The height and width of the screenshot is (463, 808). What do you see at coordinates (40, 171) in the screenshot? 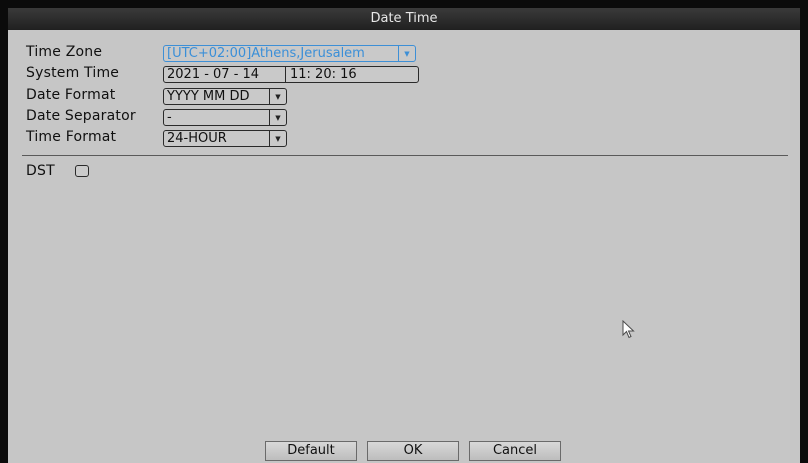
I see `dst-label: DST` at bounding box center [40, 171].